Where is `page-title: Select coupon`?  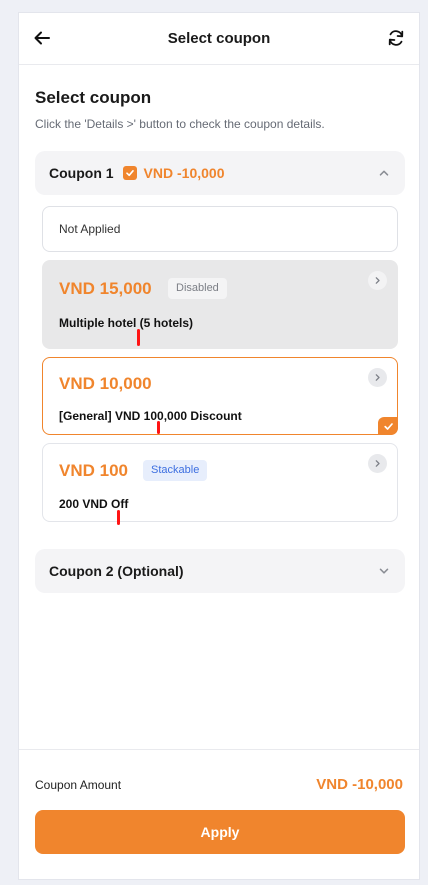 page-title: Select coupon is located at coordinates (219, 38).